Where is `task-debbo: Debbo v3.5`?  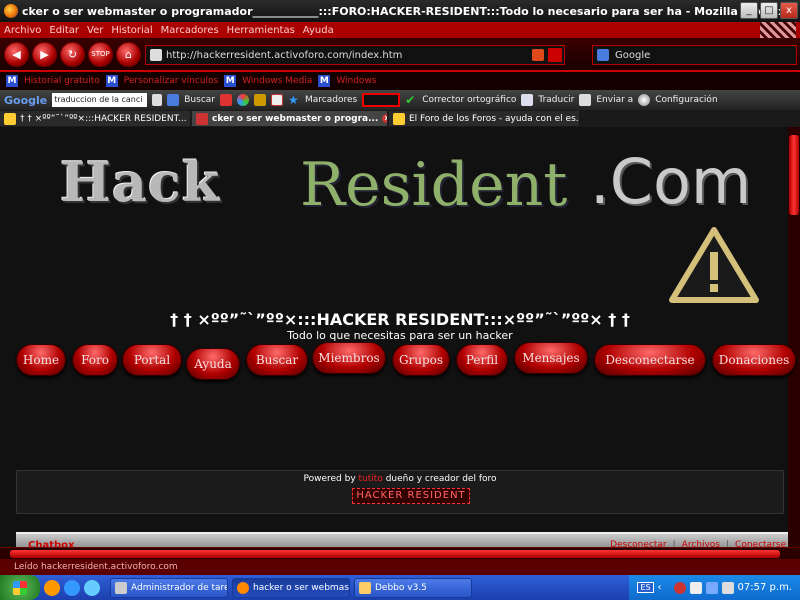 task-debbo: Debbo v3.5 is located at coordinates (413, 587).